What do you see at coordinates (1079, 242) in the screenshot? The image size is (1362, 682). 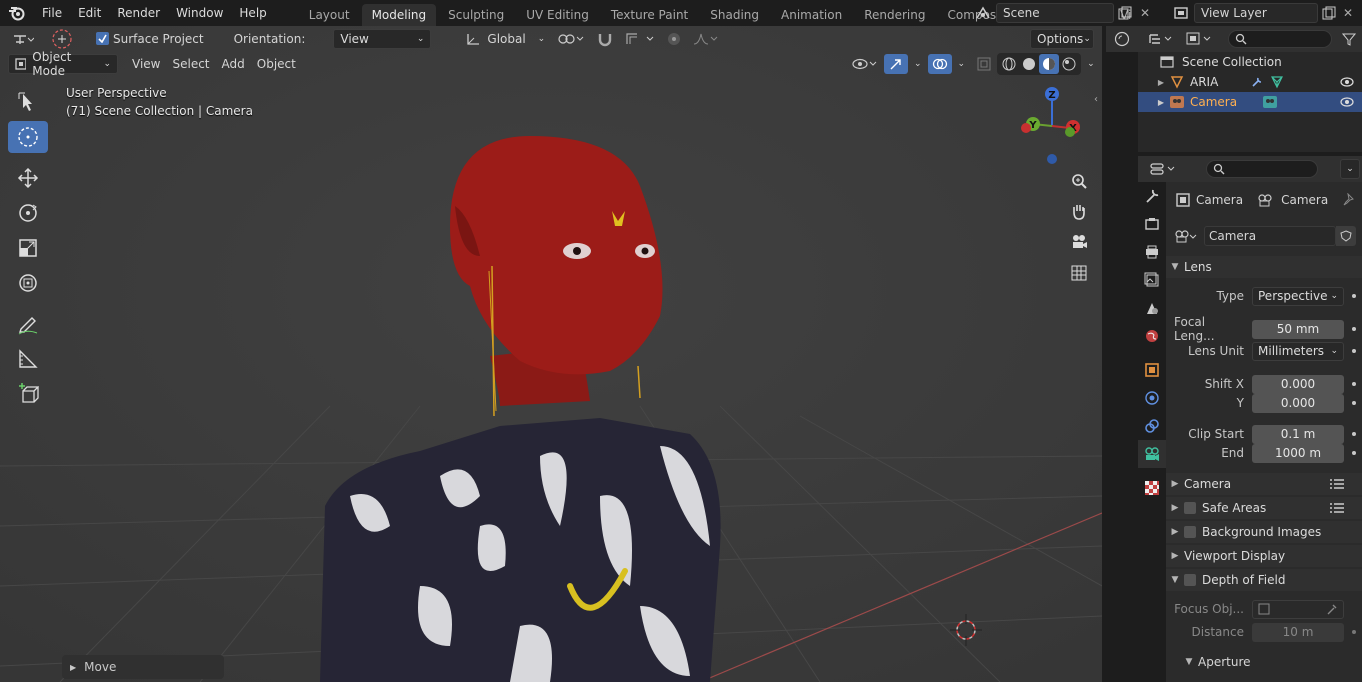 I see `camera-view-button` at bounding box center [1079, 242].